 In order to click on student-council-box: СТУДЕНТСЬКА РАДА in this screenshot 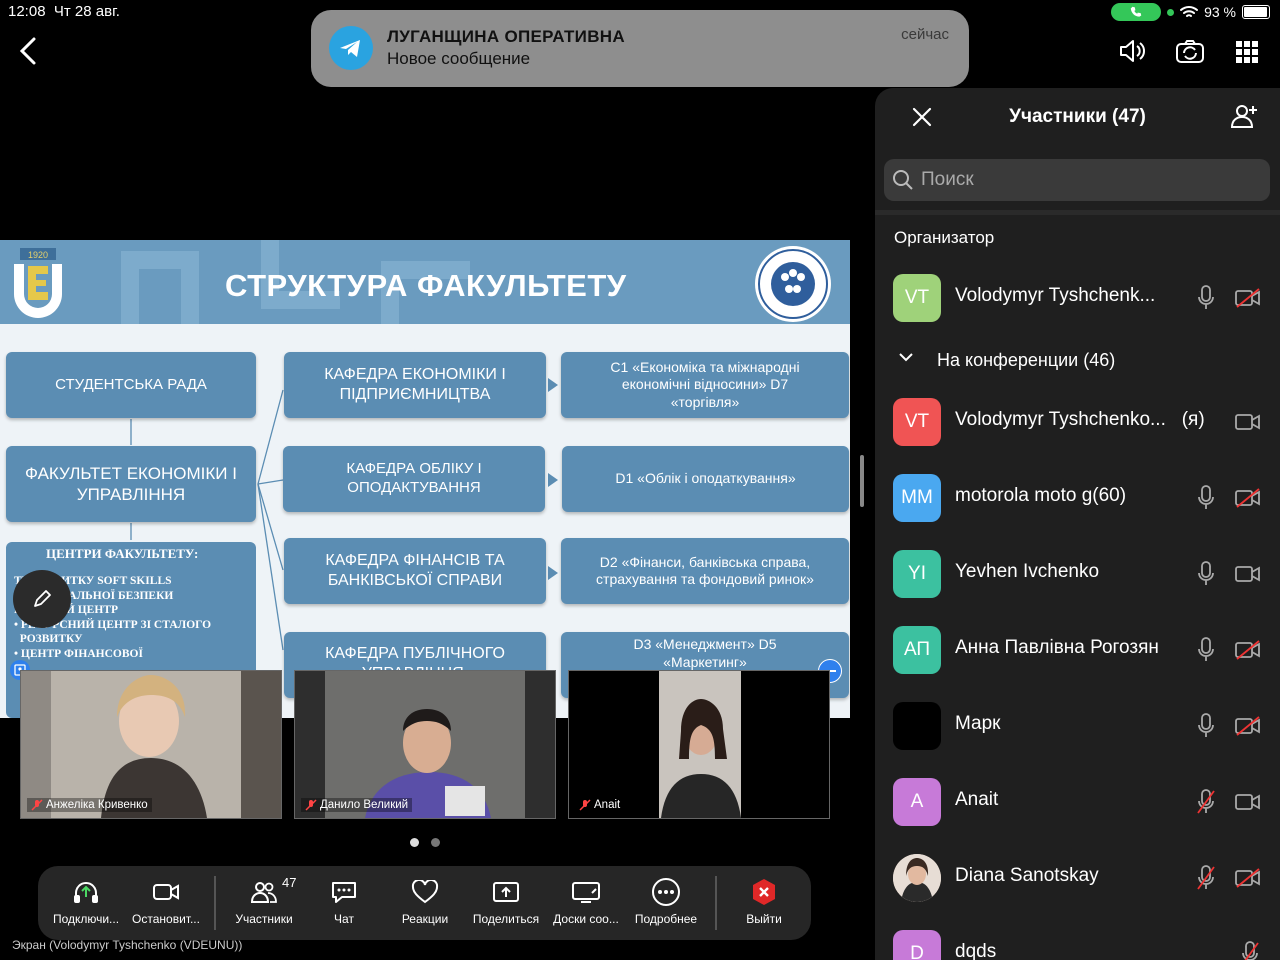, I will do `click(131, 385)`.